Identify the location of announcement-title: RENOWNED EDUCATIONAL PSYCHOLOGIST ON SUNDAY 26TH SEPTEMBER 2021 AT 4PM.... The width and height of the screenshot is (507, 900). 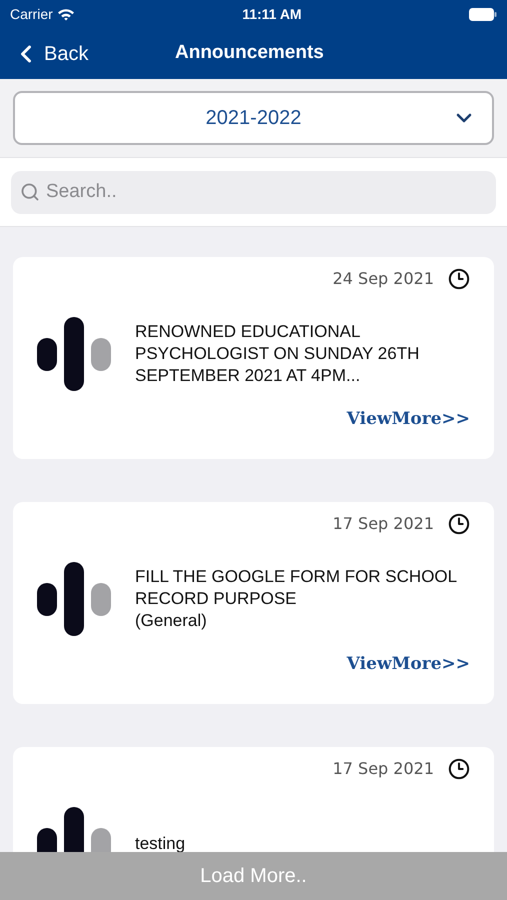
(277, 354).